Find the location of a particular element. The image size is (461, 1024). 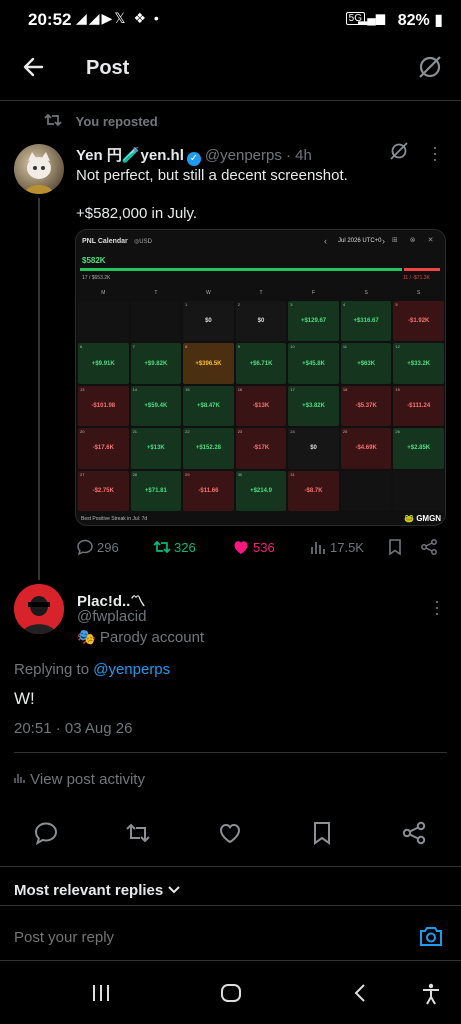

day-pnl-value: +$316.67 is located at coordinates (366, 321).